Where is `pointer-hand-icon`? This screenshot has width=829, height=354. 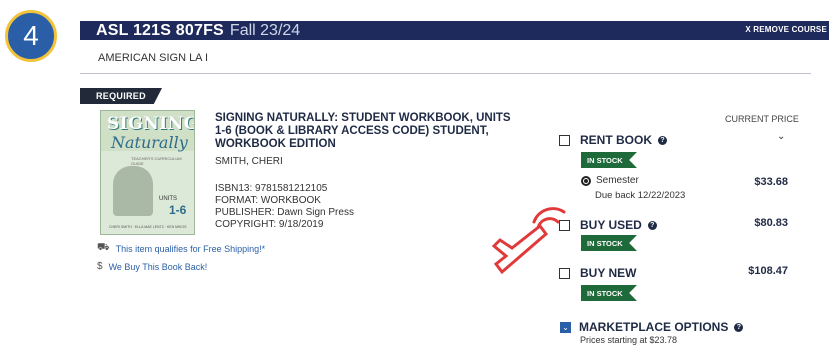
pointer-hand-icon is located at coordinates (528, 241).